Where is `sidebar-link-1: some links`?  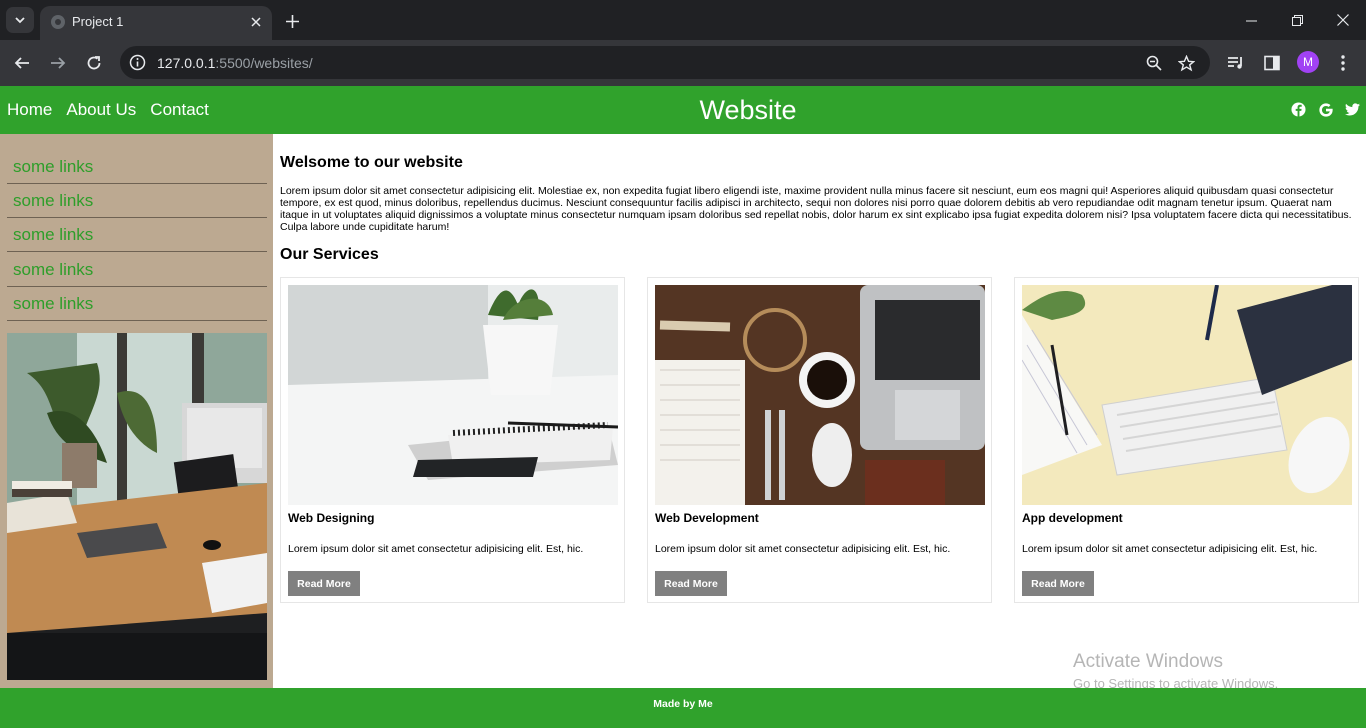
sidebar-link-1: some links is located at coordinates (137, 167).